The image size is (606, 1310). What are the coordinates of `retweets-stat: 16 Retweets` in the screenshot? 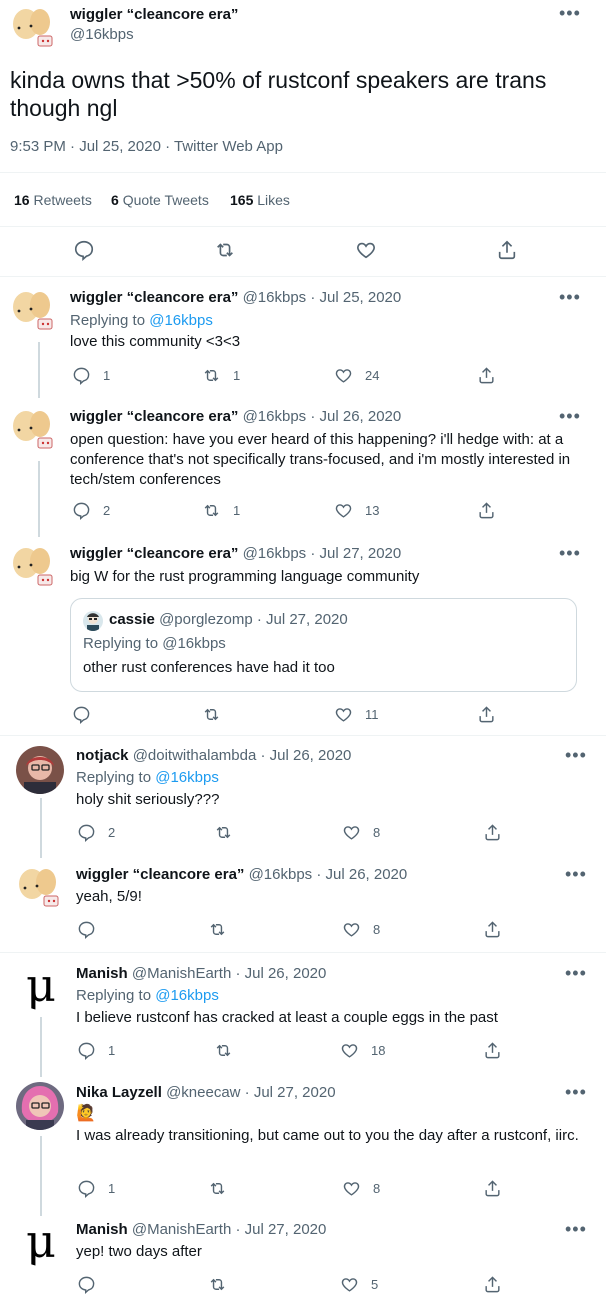 It's located at (53, 200).